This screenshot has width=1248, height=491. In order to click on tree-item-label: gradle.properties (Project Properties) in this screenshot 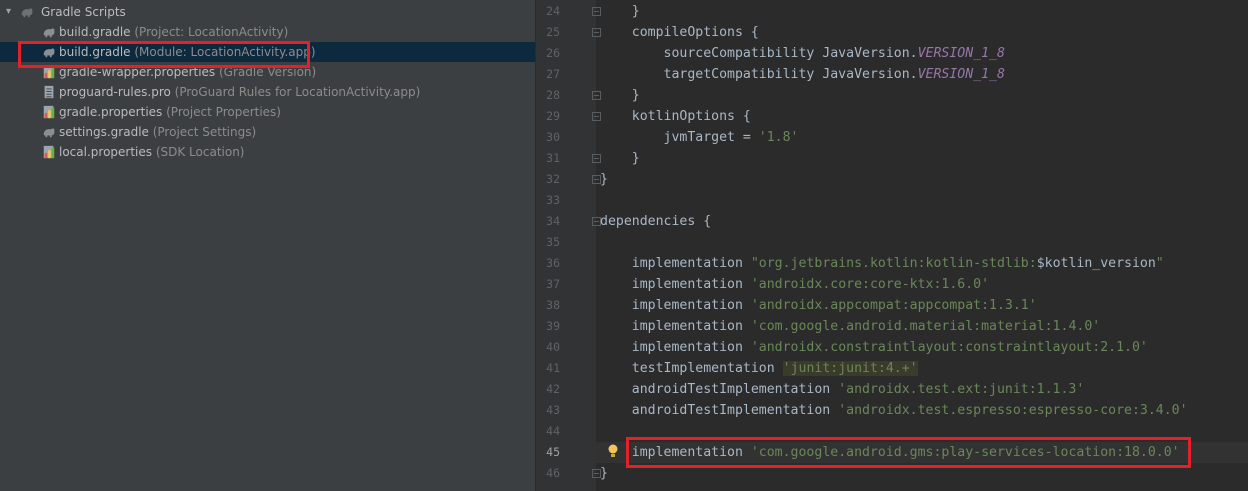, I will do `click(170, 112)`.